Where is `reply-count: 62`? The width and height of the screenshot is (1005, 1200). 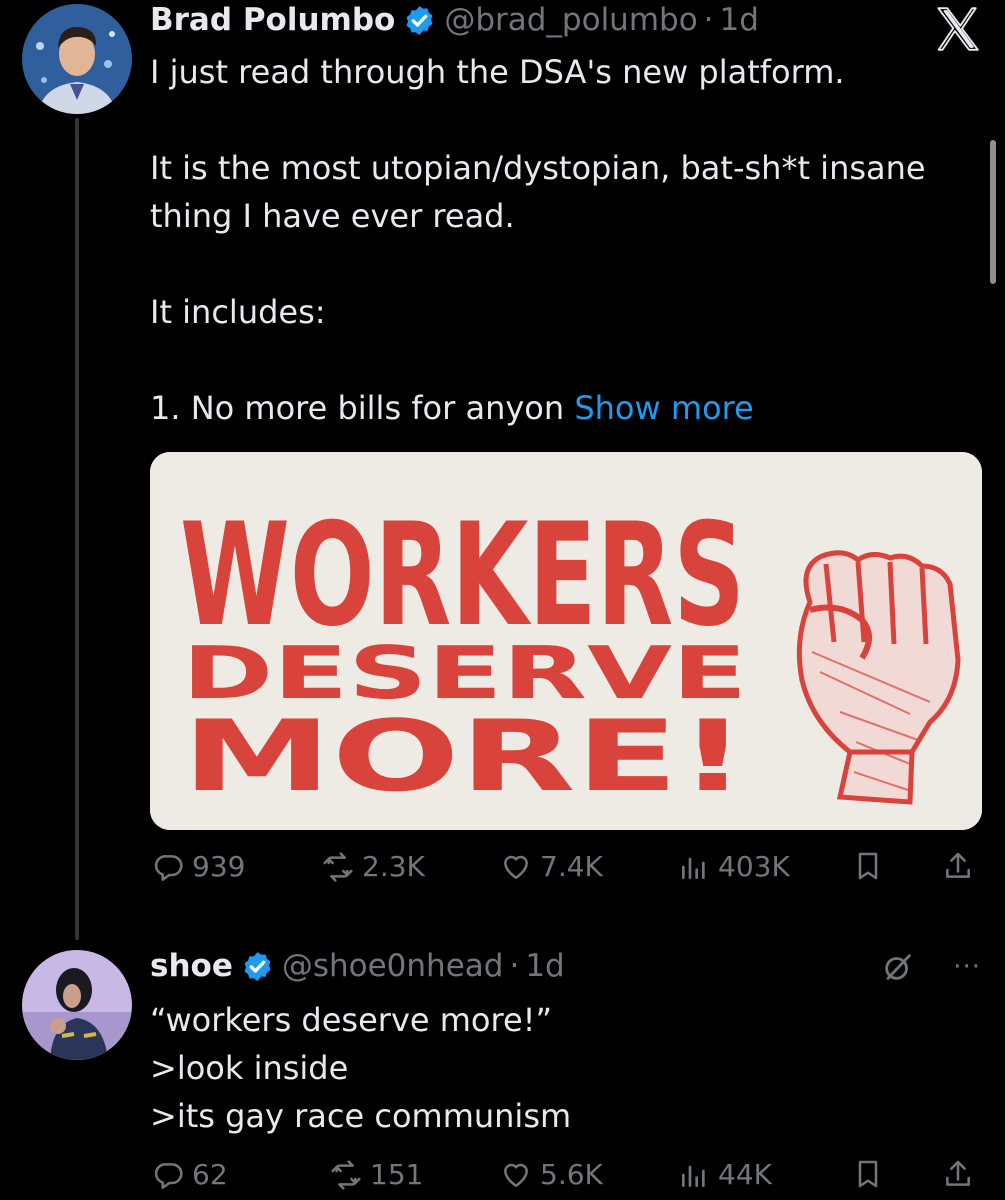 reply-count: 62 is located at coordinates (210, 1174).